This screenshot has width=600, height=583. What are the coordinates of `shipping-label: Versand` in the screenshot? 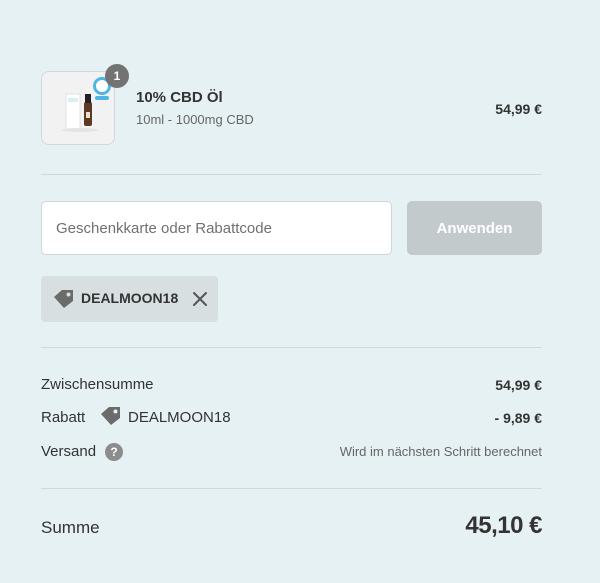 It's located at (69, 451).